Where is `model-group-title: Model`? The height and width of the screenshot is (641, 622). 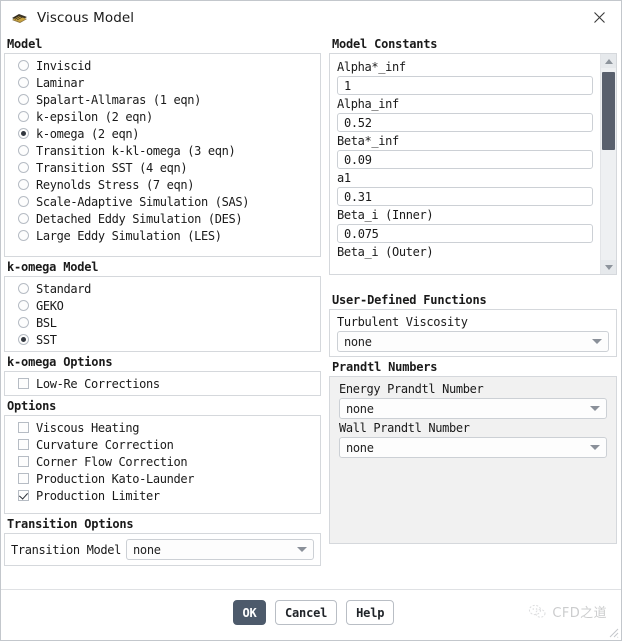 model-group-title: Model is located at coordinates (25, 44).